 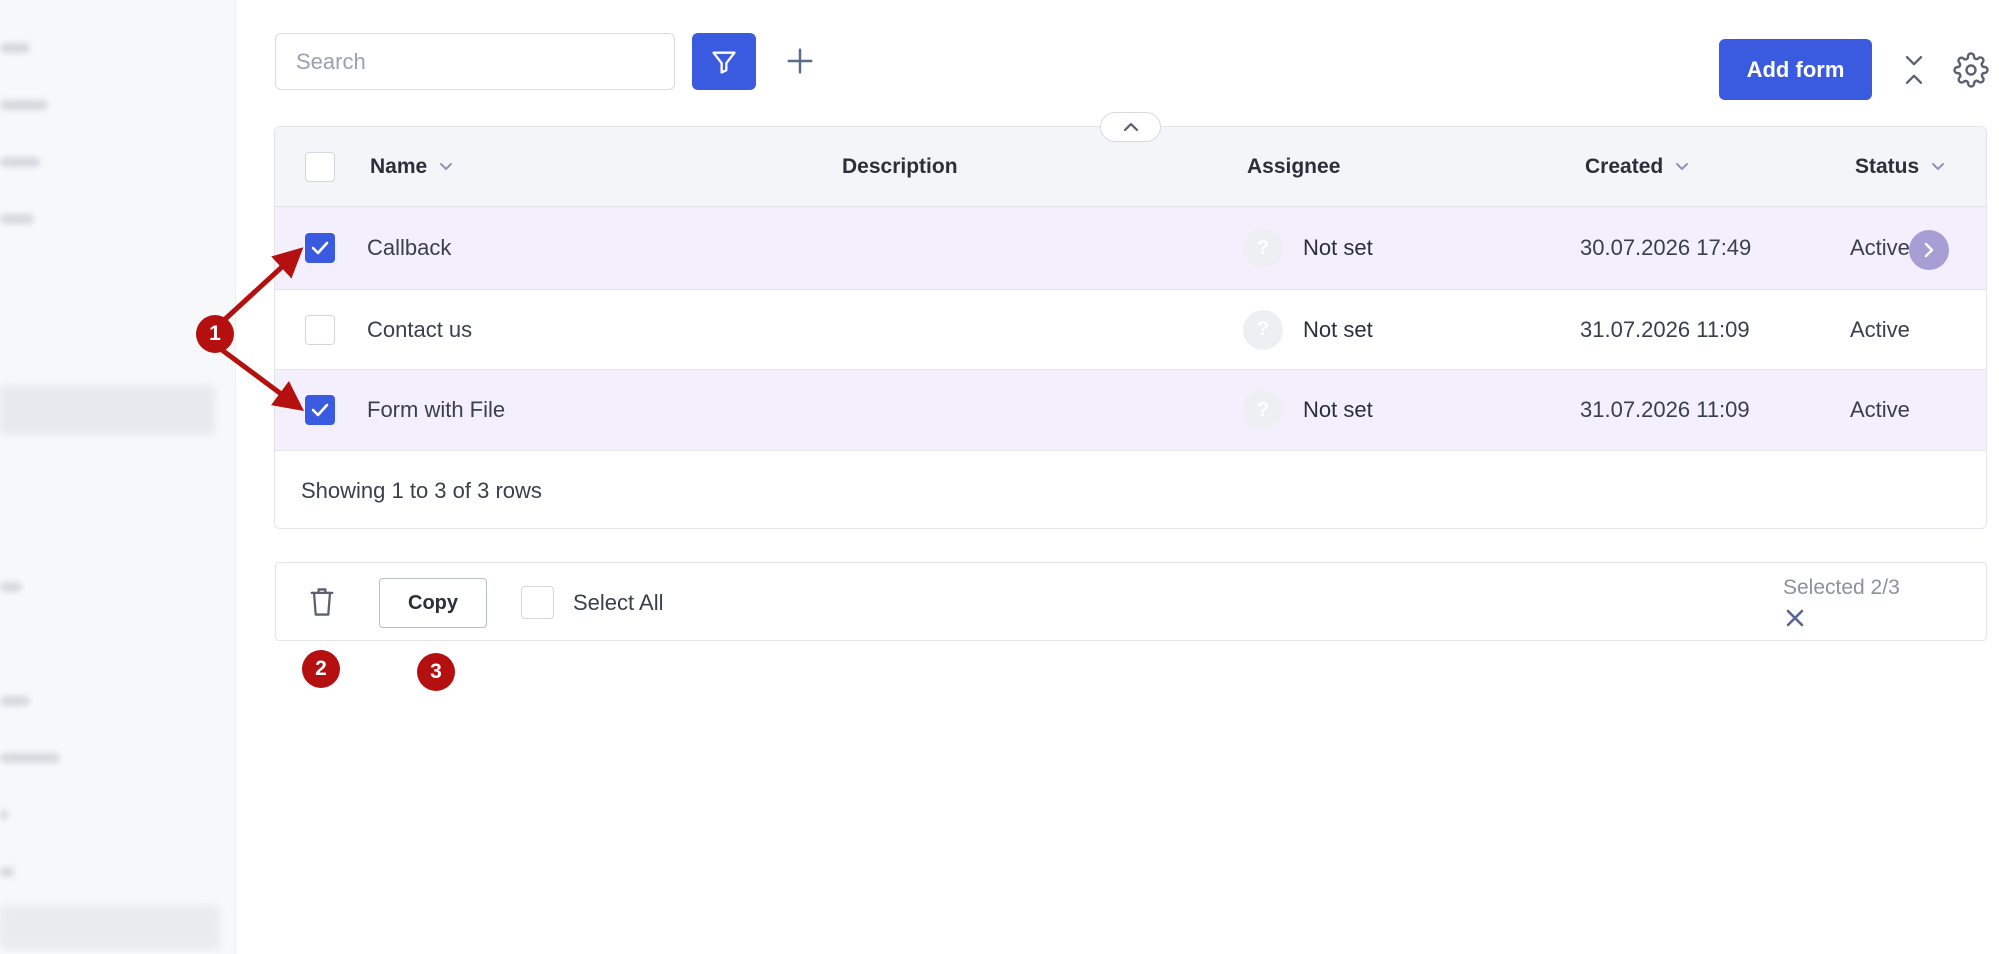 What do you see at coordinates (436, 410) in the screenshot?
I see `row-name: Form with File` at bounding box center [436, 410].